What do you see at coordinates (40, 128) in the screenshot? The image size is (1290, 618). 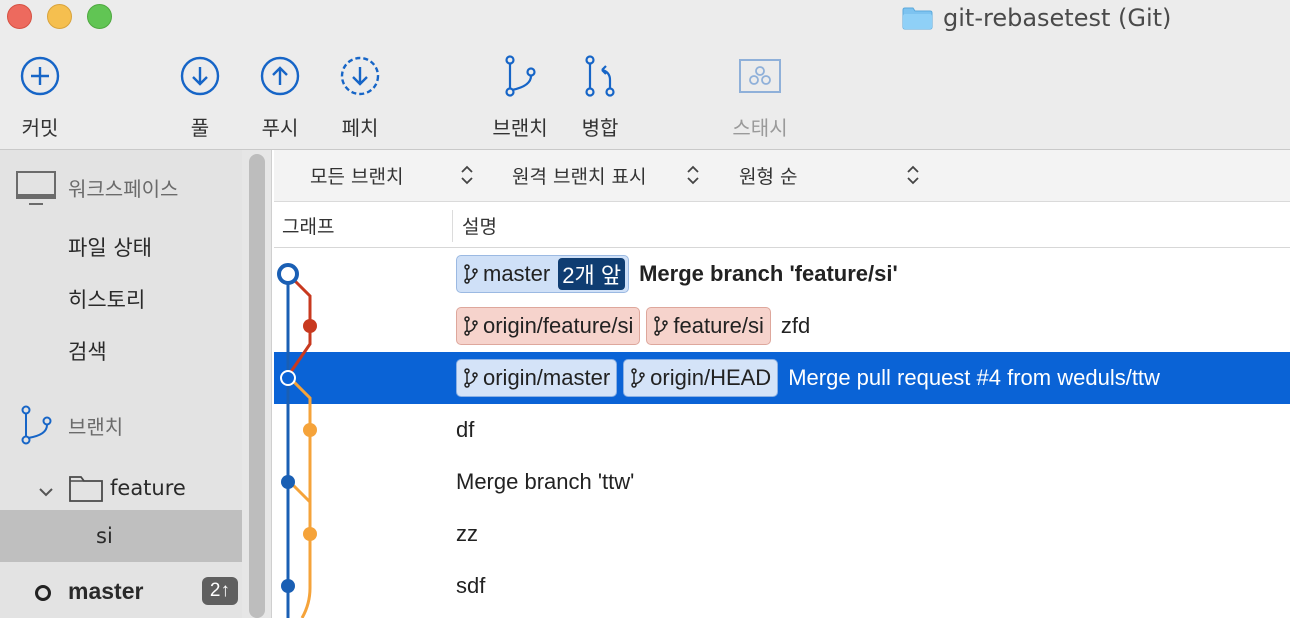 I see `commit-label: 커밋` at bounding box center [40, 128].